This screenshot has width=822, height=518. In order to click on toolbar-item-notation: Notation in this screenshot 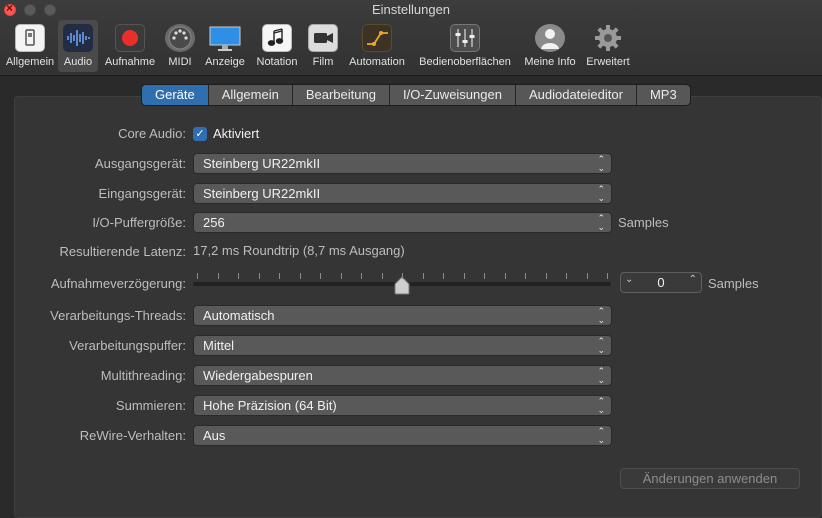, I will do `click(277, 46)`.